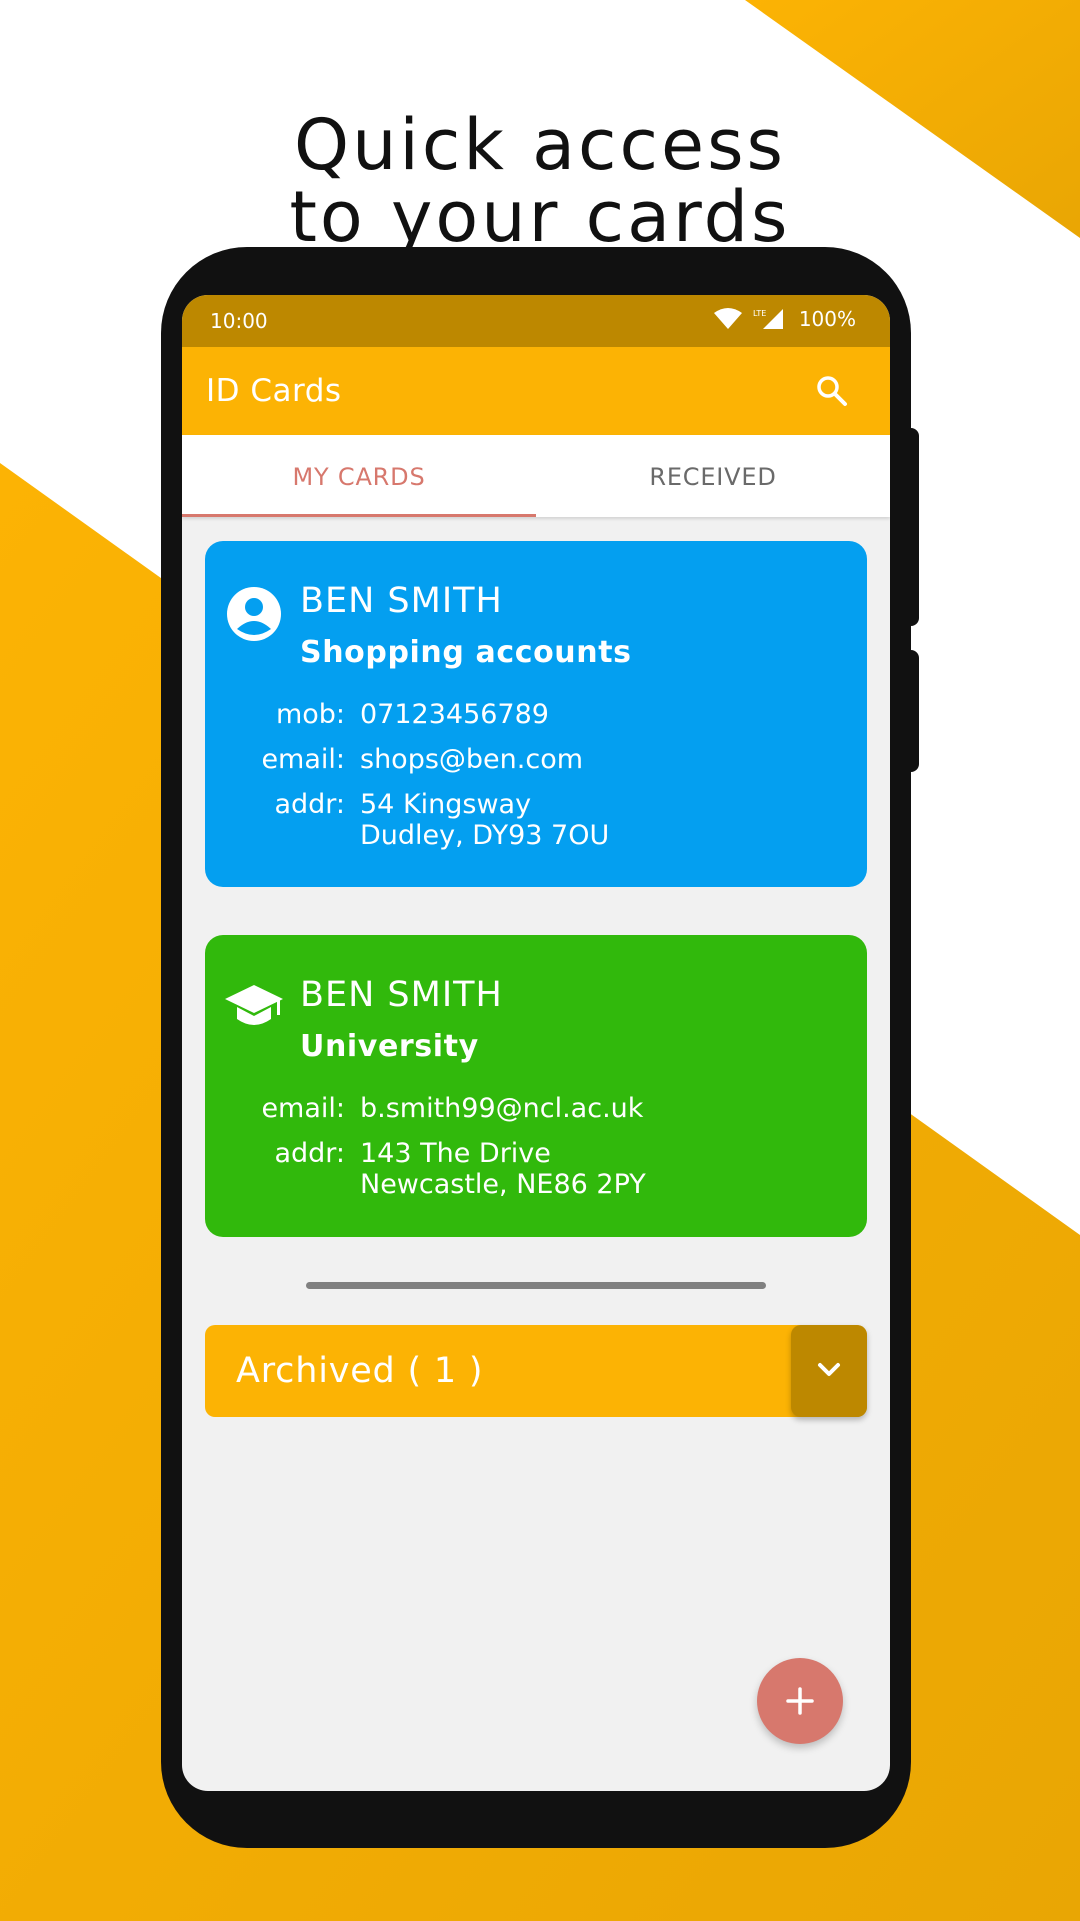 This screenshot has height=1921, width=1080. What do you see at coordinates (359, 515) in the screenshot?
I see `tab-indicator` at bounding box center [359, 515].